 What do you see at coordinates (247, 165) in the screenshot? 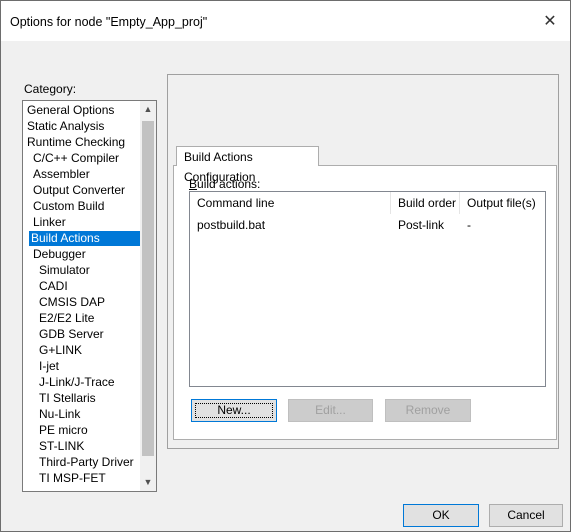
I see `tab-build-actions-configuration: Build Actions Configuration` at bounding box center [247, 165].